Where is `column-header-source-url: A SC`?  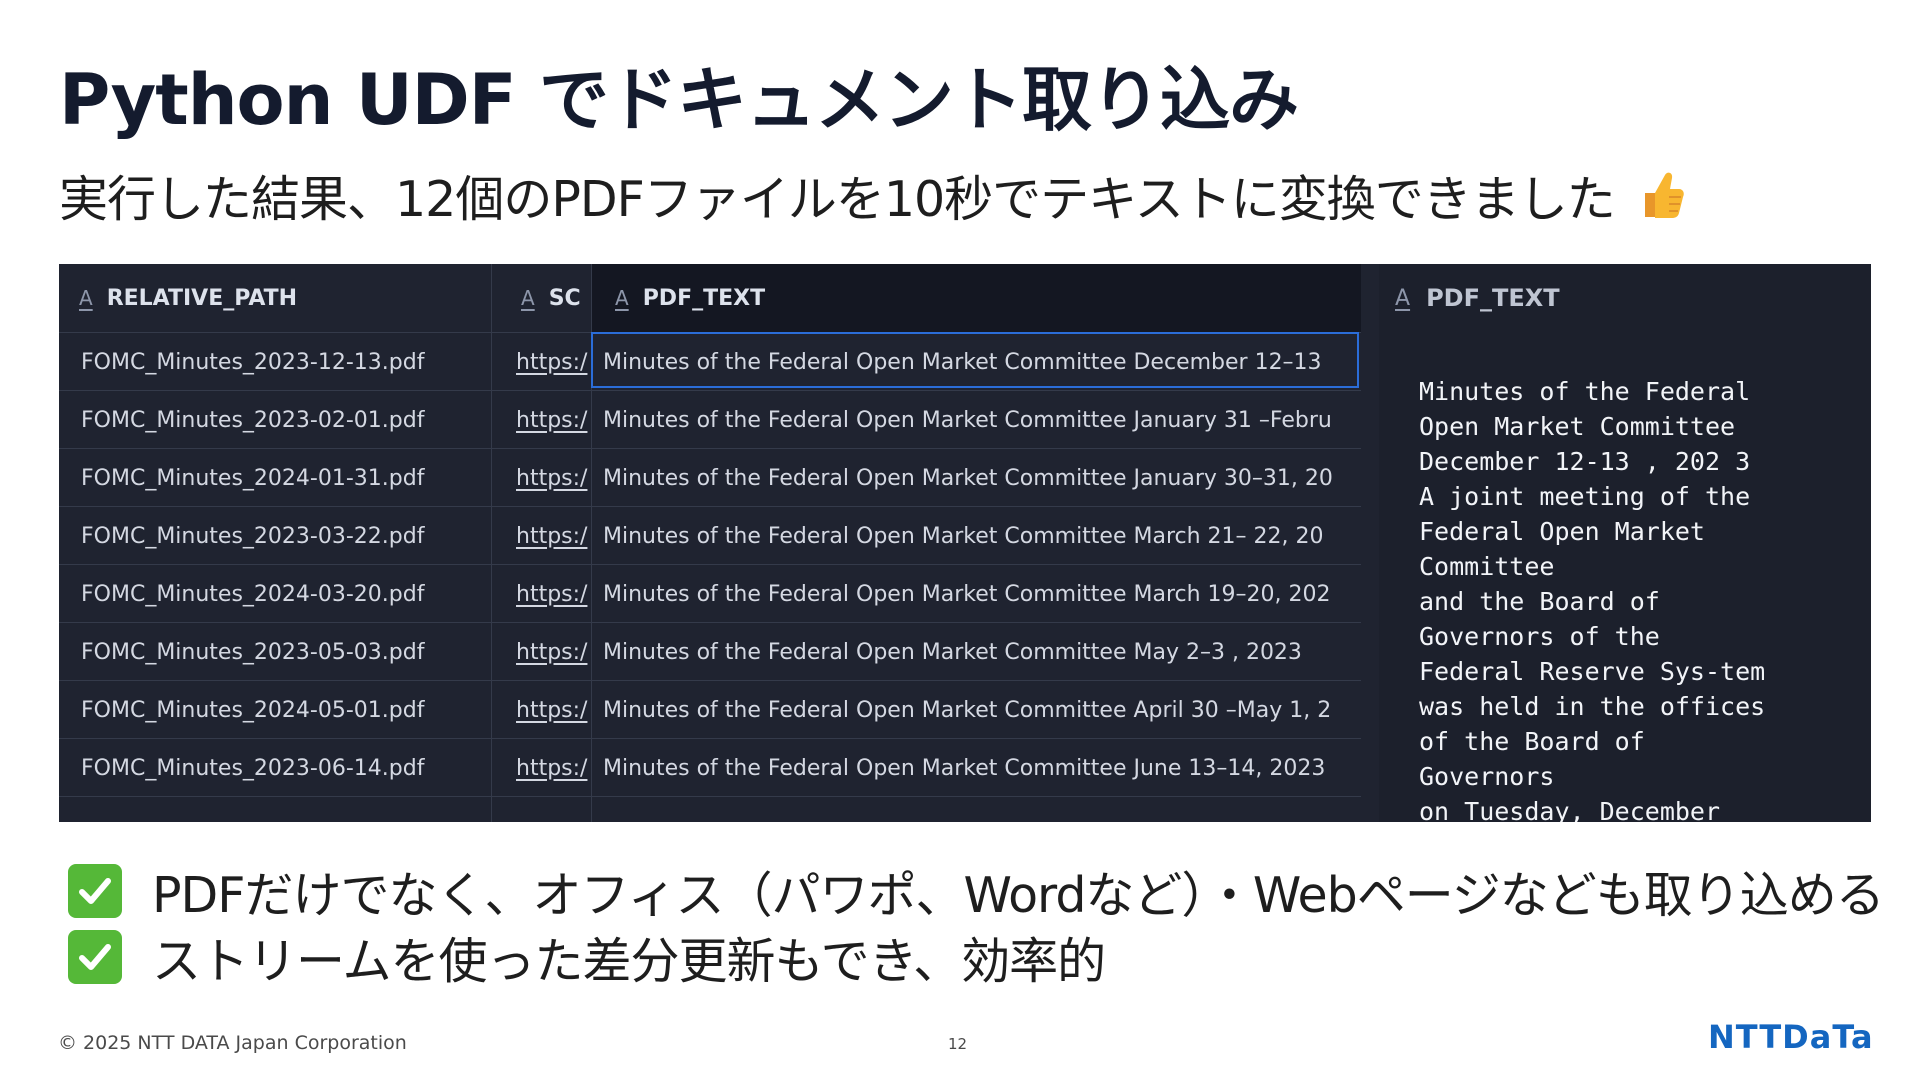 column-header-source-url: A SC is located at coordinates (556, 298).